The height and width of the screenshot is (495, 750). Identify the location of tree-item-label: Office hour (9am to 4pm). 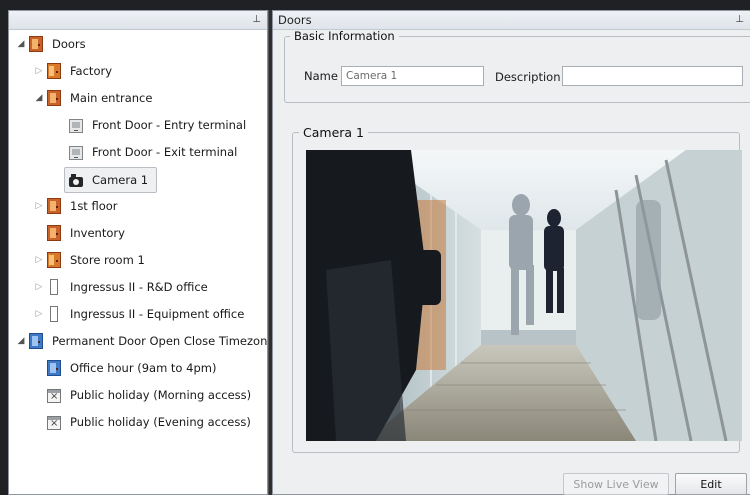
(143, 368).